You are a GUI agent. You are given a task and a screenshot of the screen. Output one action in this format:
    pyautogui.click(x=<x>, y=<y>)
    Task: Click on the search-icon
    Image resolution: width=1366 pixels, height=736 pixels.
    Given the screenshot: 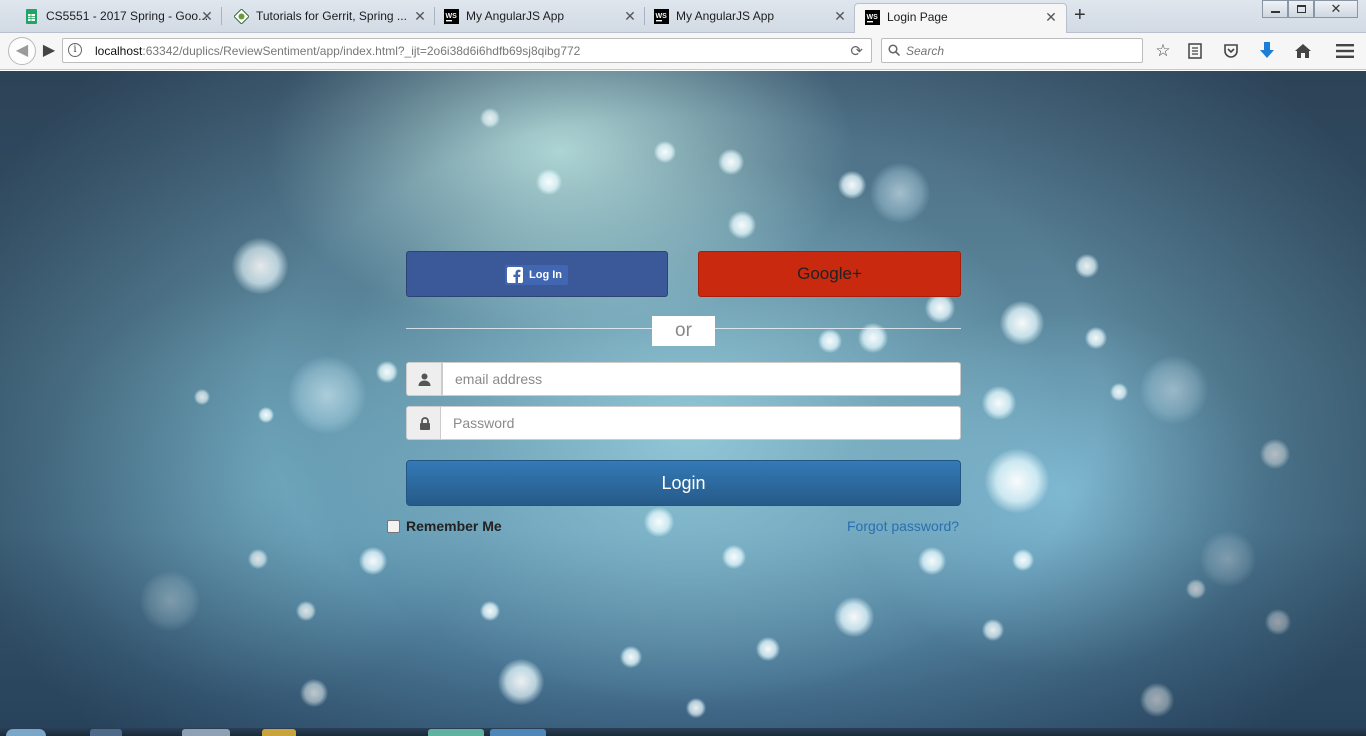 What is the action you would take?
    pyautogui.click(x=894, y=50)
    